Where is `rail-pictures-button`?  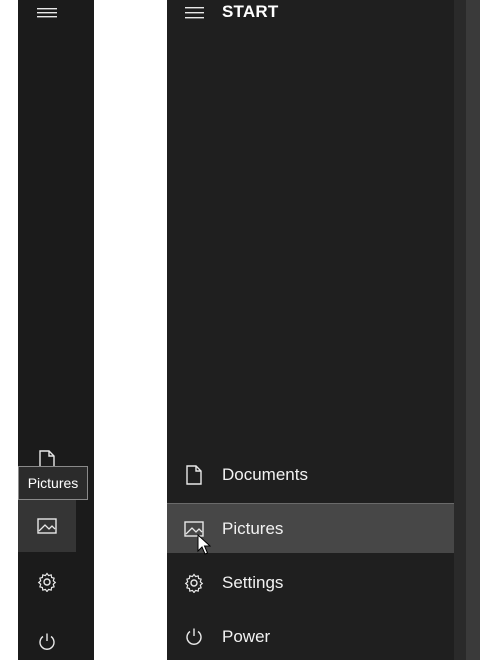
rail-pictures-button is located at coordinates (47, 526).